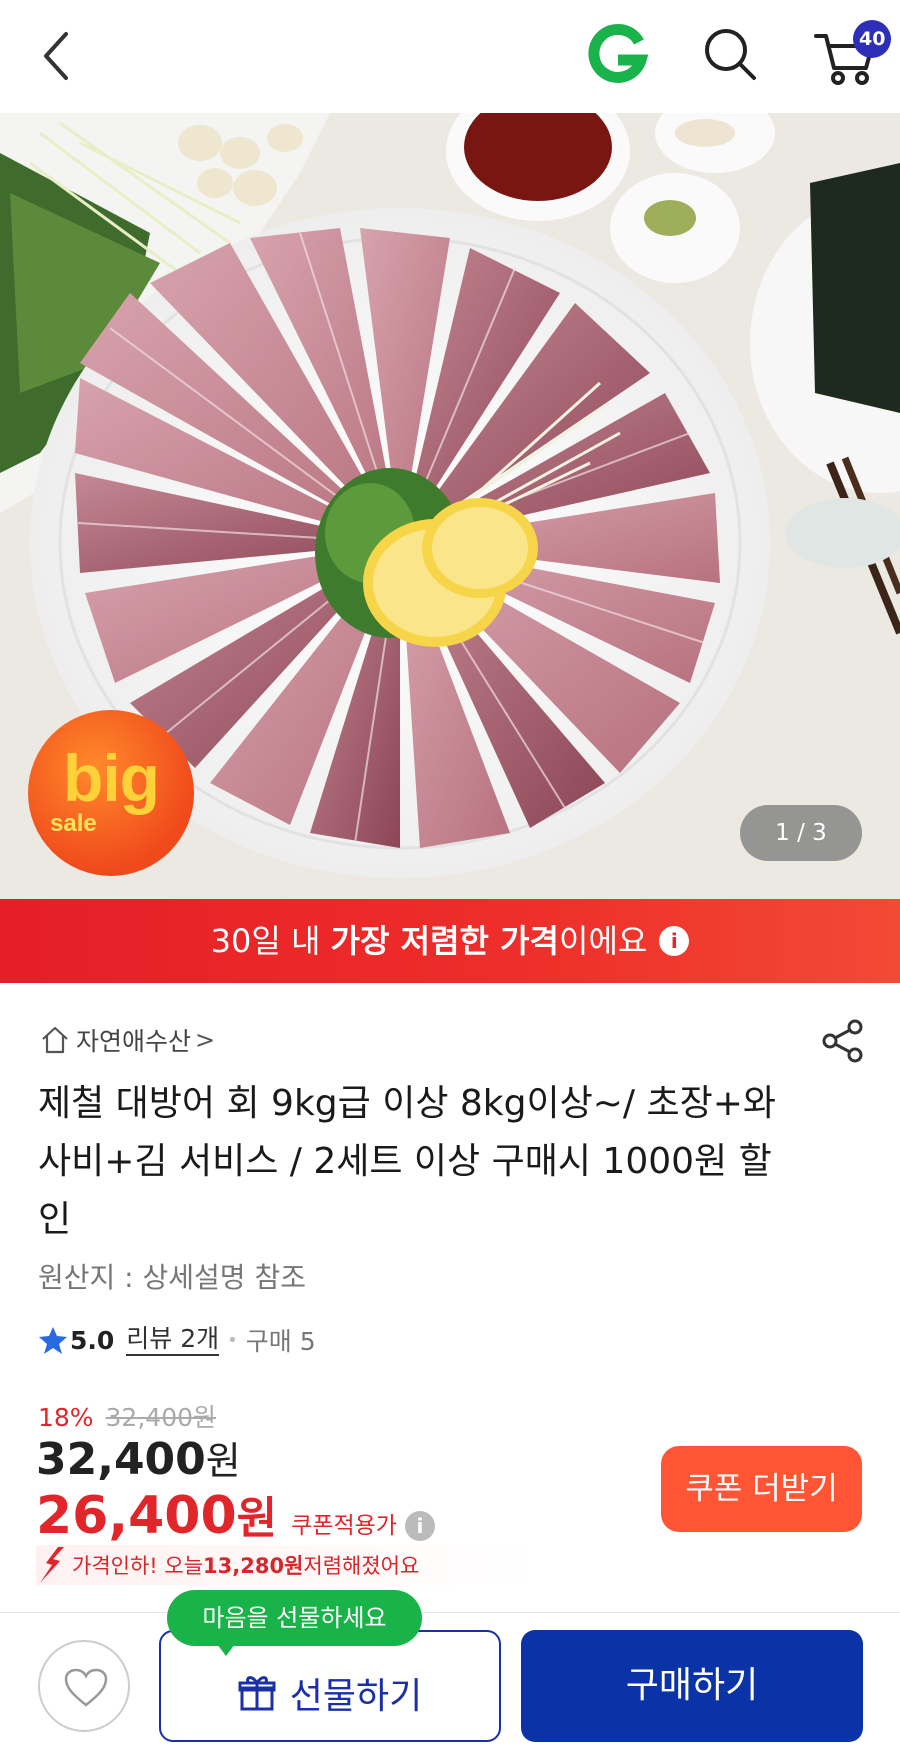  I want to click on gift-button-label: 선물하기, so click(356, 1696).